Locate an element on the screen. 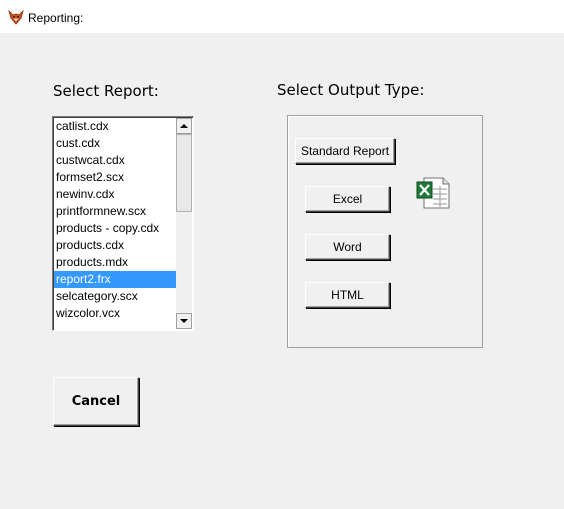 The height and width of the screenshot is (509, 564). list-item: custwcat.cdx is located at coordinates (116, 160).